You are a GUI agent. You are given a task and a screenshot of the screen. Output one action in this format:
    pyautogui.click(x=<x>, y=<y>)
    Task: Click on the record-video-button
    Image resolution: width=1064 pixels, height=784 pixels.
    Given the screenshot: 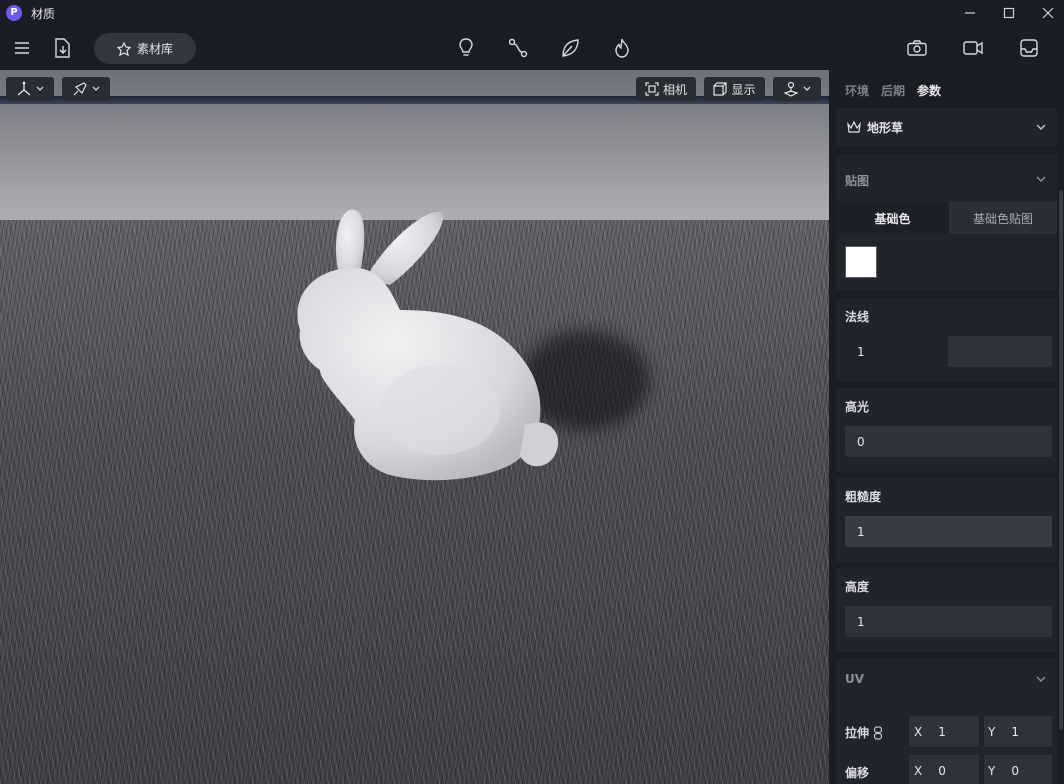 What is the action you would take?
    pyautogui.click(x=973, y=48)
    